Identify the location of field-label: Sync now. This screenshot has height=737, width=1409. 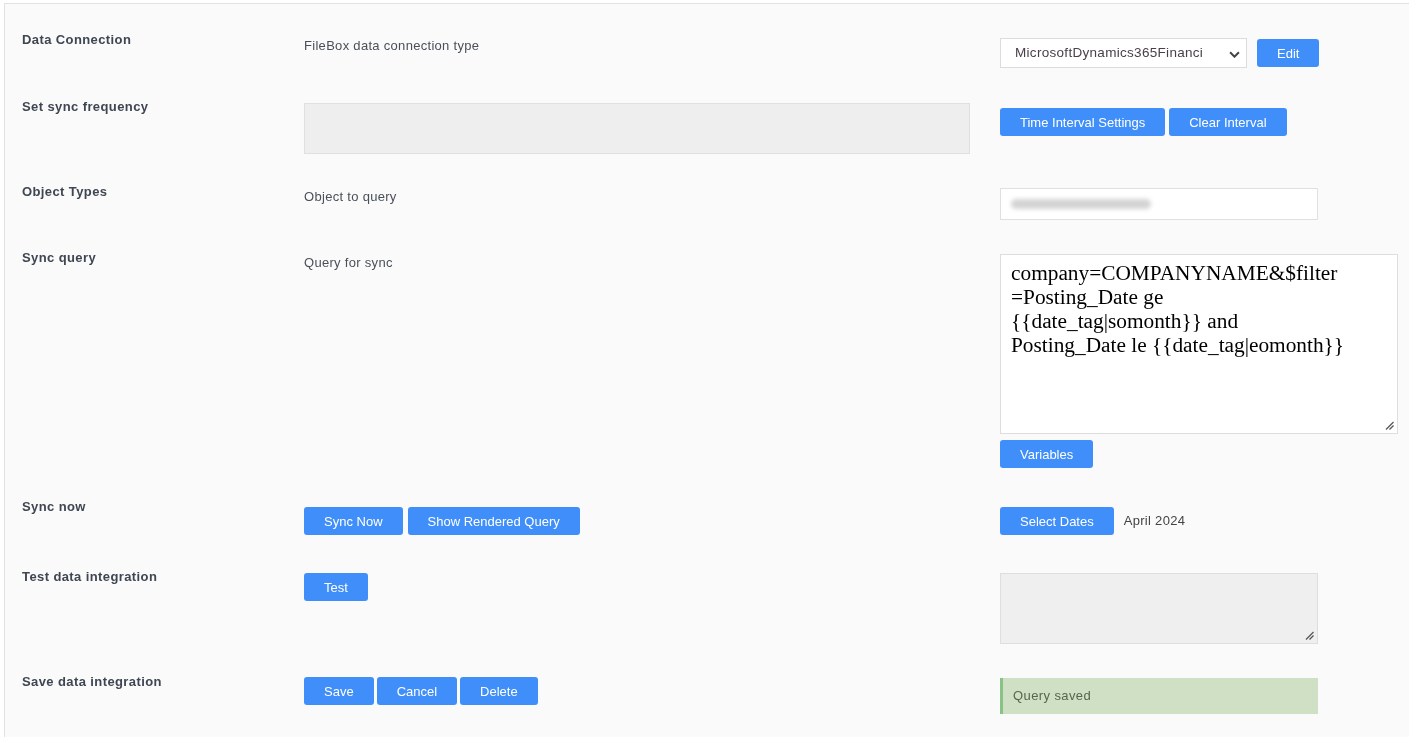
(54, 507).